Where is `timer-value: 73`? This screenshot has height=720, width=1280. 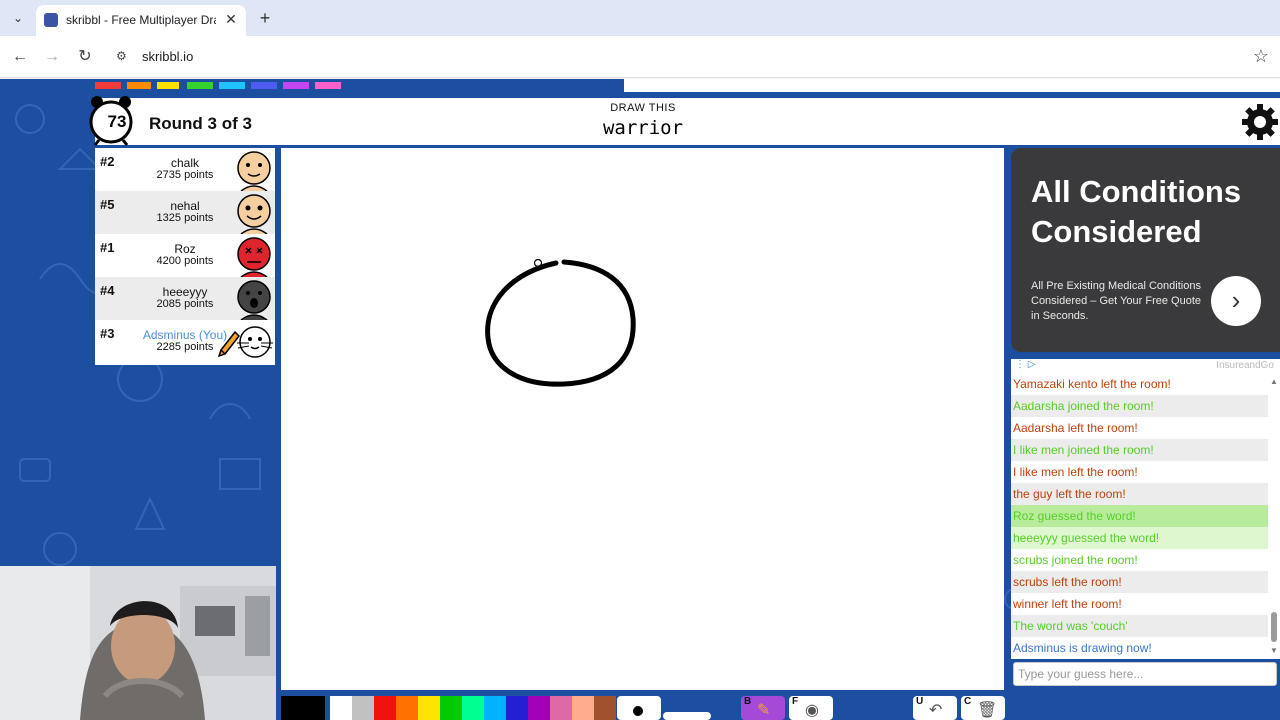
timer-value: 73 is located at coordinates (117, 121).